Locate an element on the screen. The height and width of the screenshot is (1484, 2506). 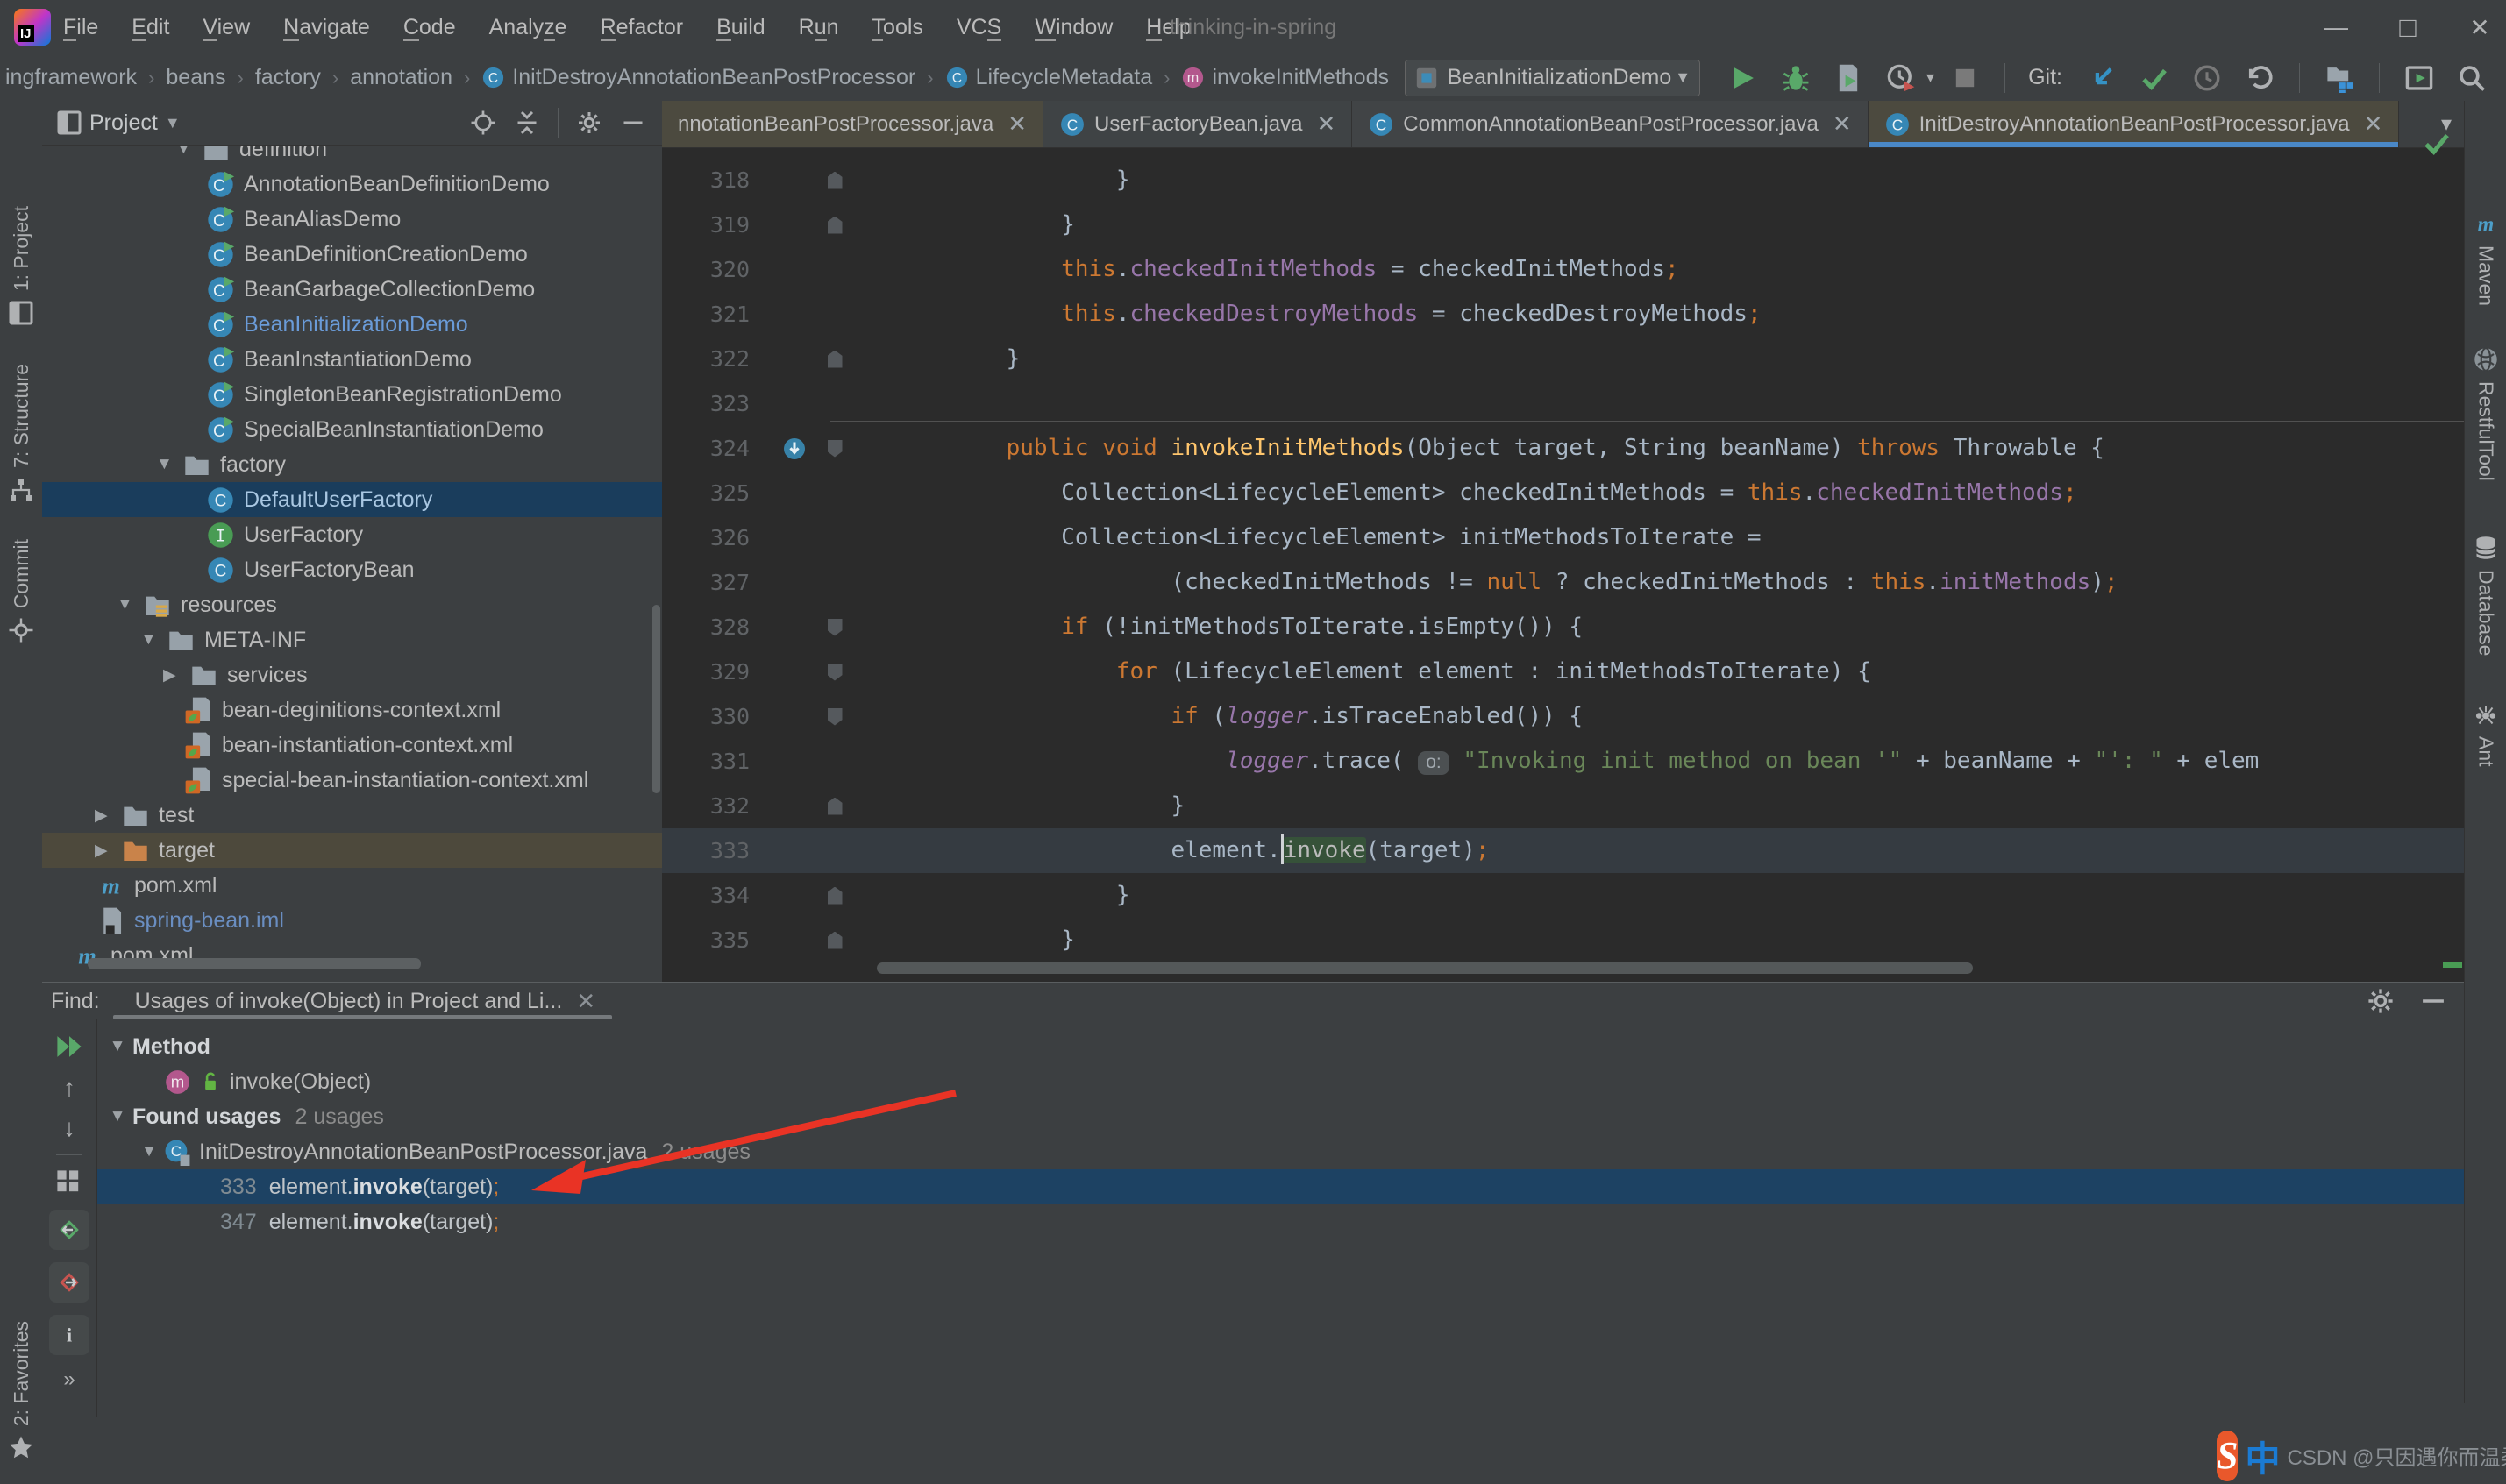
tree-row: C SingletonBeanRegistrationDemo is located at coordinates (352, 394).